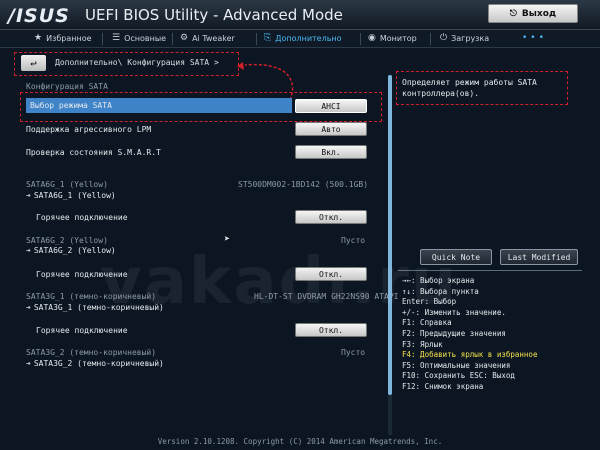 The image size is (600, 450). Describe the element at coordinates (184, 38) in the screenshot. I see `tweaker-icon: ⚙` at that location.